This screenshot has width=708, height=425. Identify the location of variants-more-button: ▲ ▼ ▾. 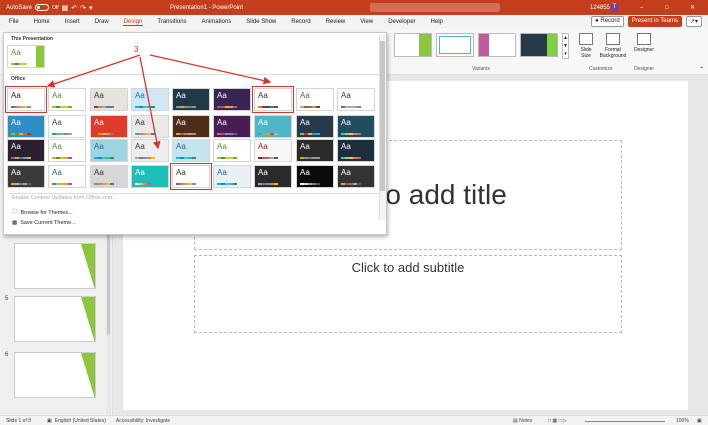
(565, 46).